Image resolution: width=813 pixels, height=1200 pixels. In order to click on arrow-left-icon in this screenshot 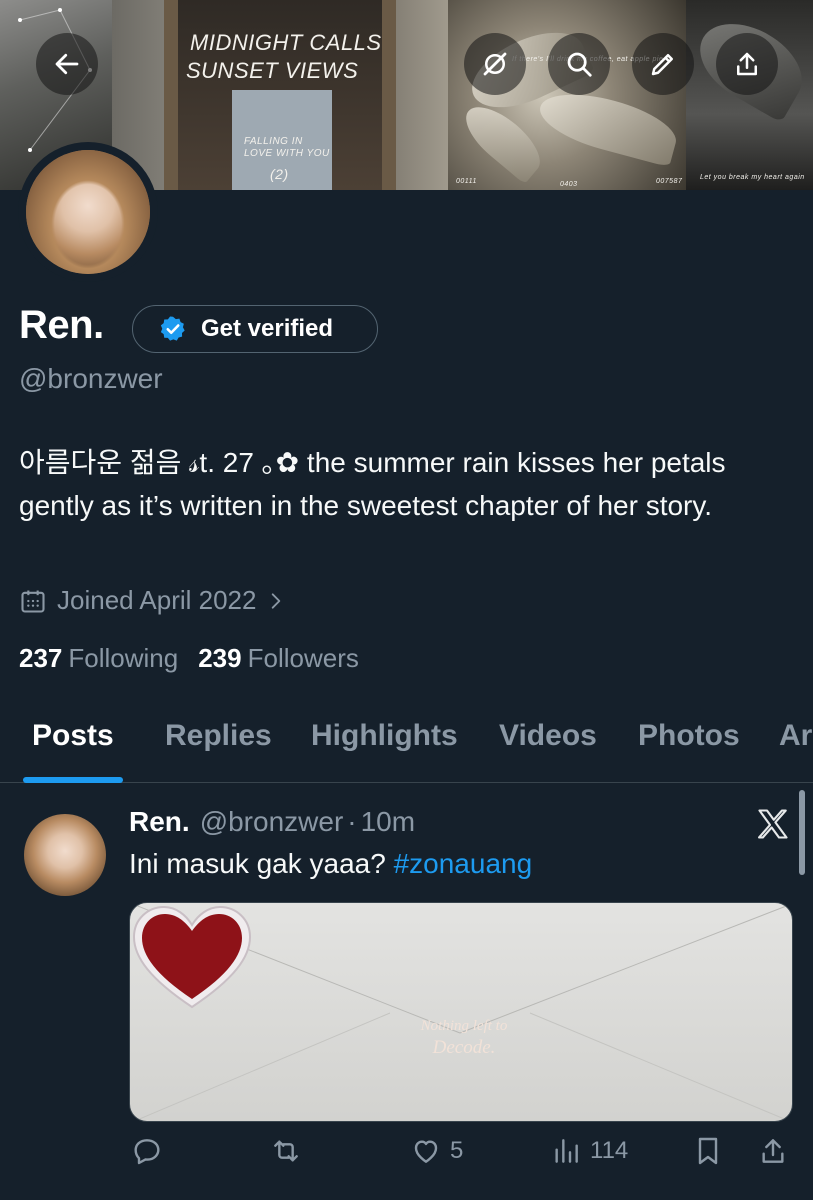, I will do `click(67, 64)`.